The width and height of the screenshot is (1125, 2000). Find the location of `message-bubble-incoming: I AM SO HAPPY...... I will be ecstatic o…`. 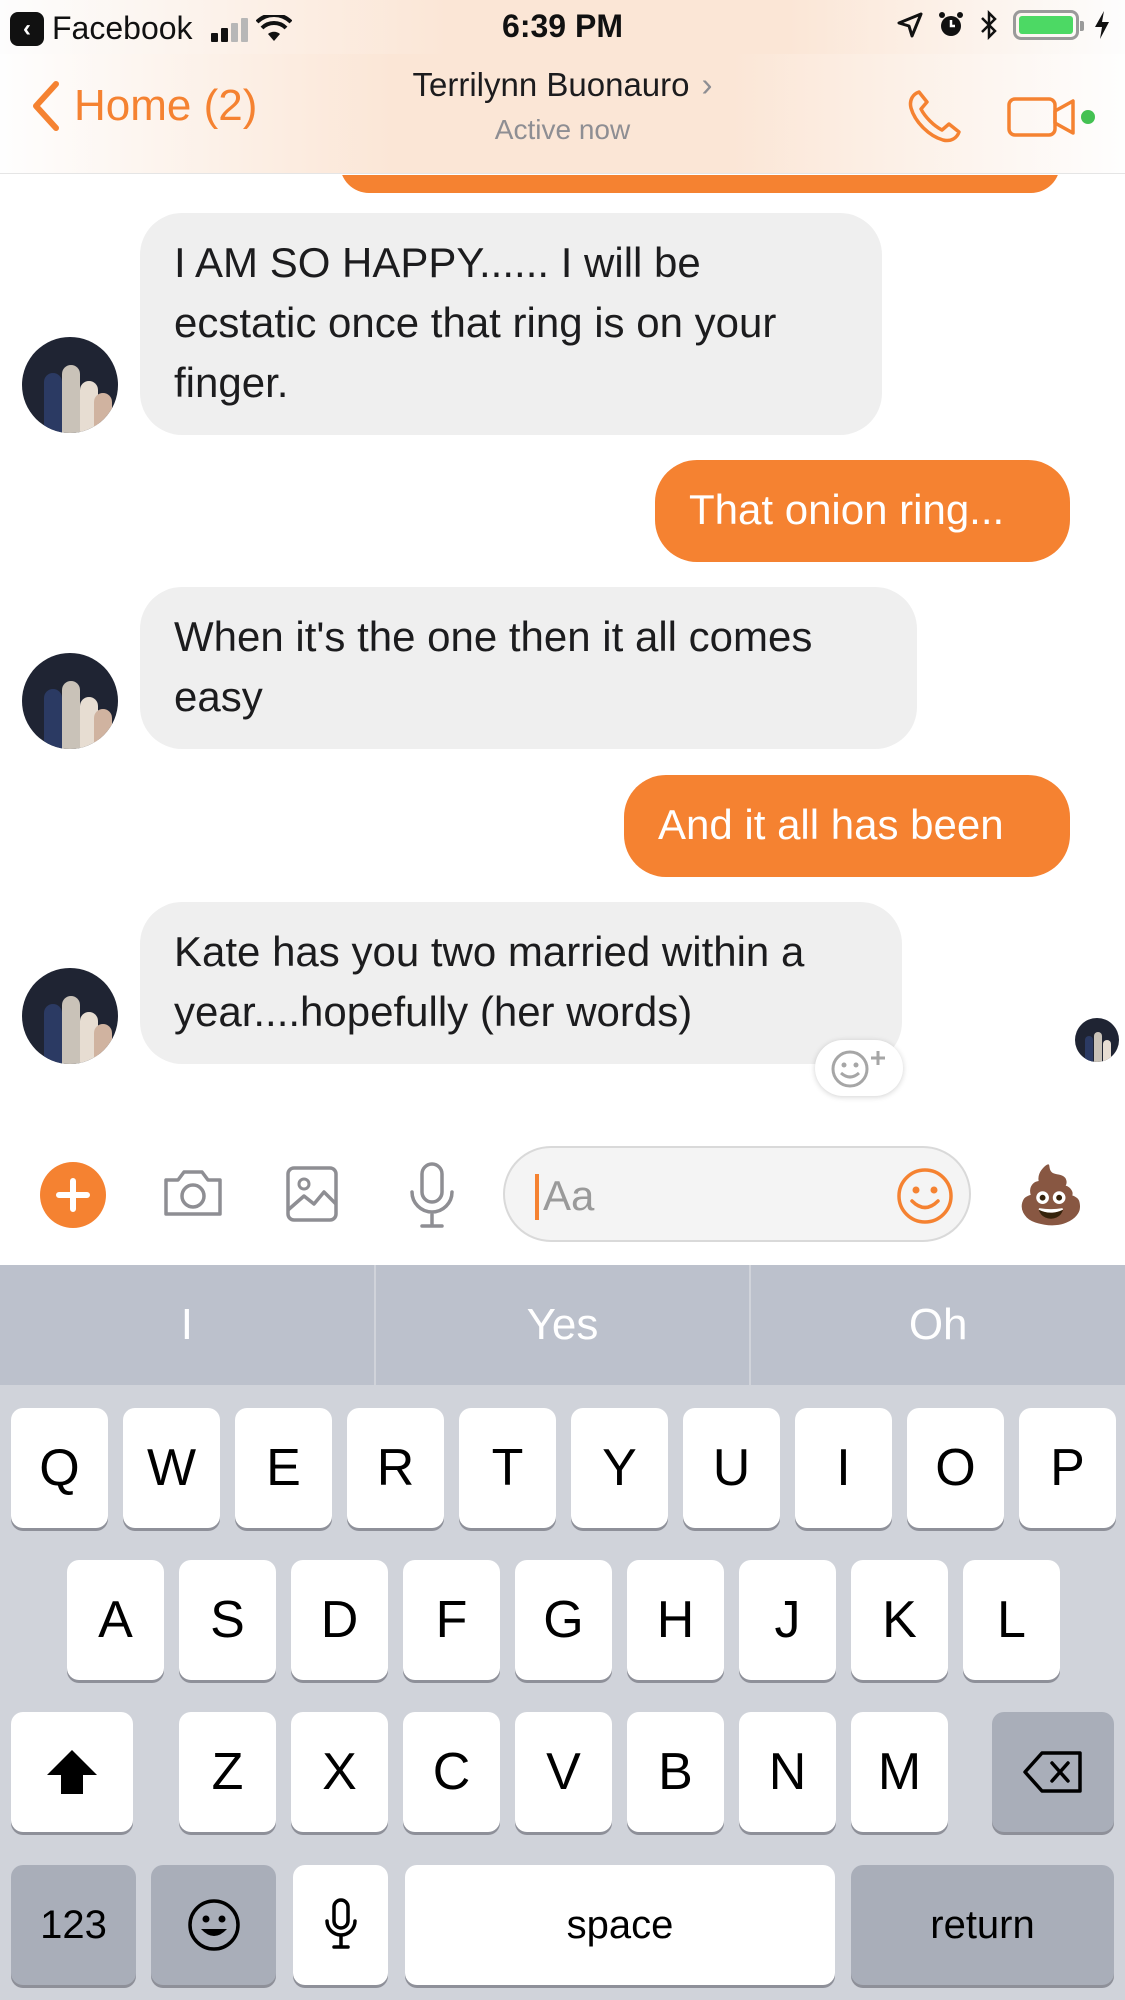

message-bubble-incoming: I AM SO HAPPY...... I will be ecstatic o… is located at coordinates (511, 324).